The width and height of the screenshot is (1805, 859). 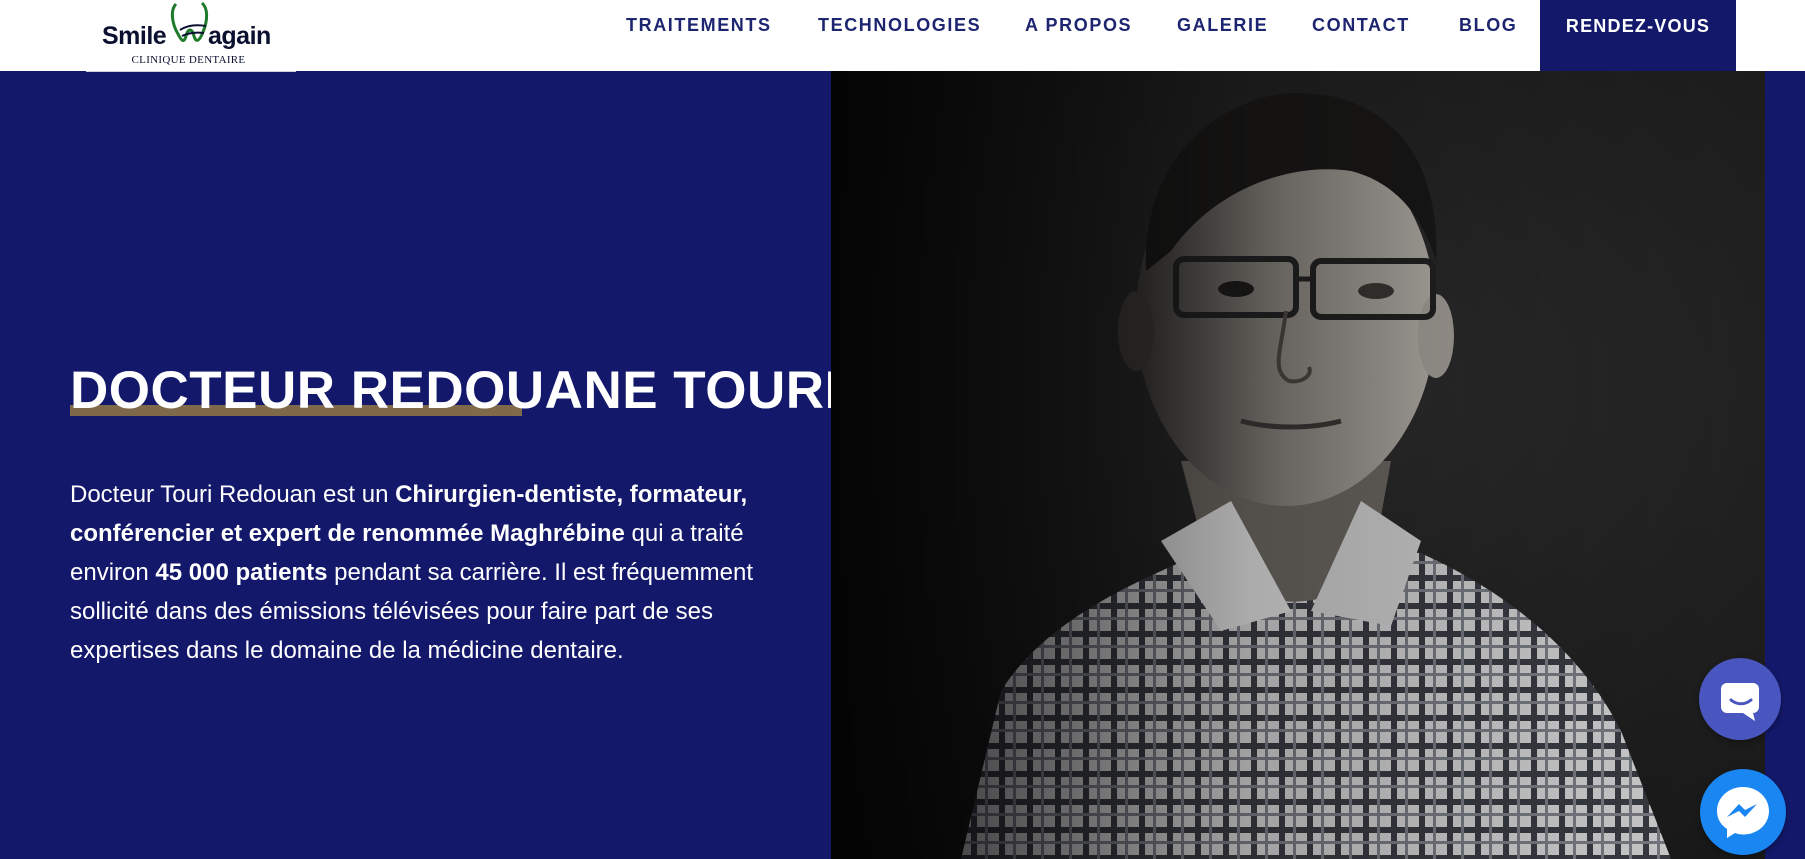 What do you see at coordinates (455, 390) in the screenshot?
I see `page-title: DOCTEUR REDOUANE TOURI` at bounding box center [455, 390].